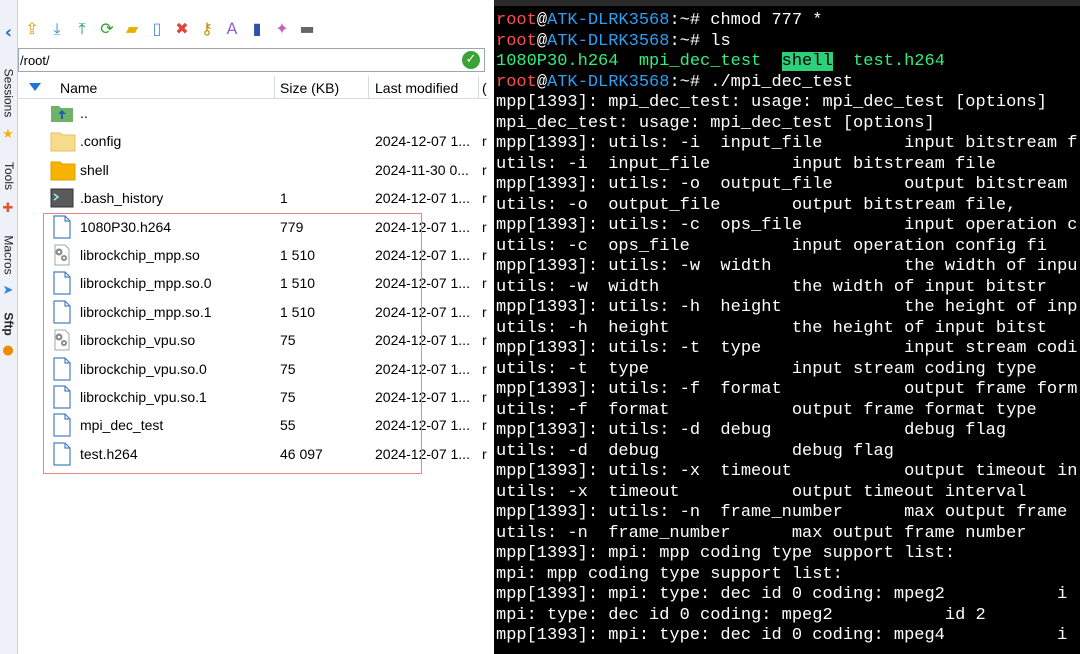 This screenshot has height=654, width=1080. What do you see at coordinates (207, 29) in the screenshot?
I see `permissions-icon: ⚷` at bounding box center [207, 29].